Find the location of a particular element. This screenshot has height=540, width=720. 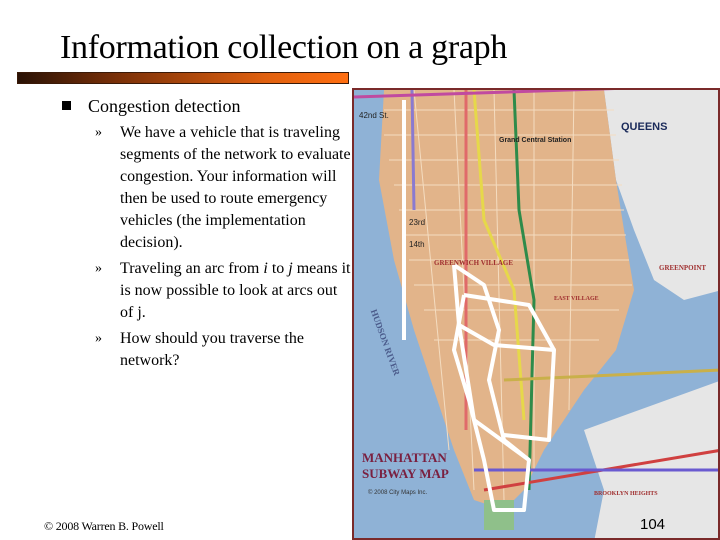

title-underline-bar is located at coordinates (183, 78).